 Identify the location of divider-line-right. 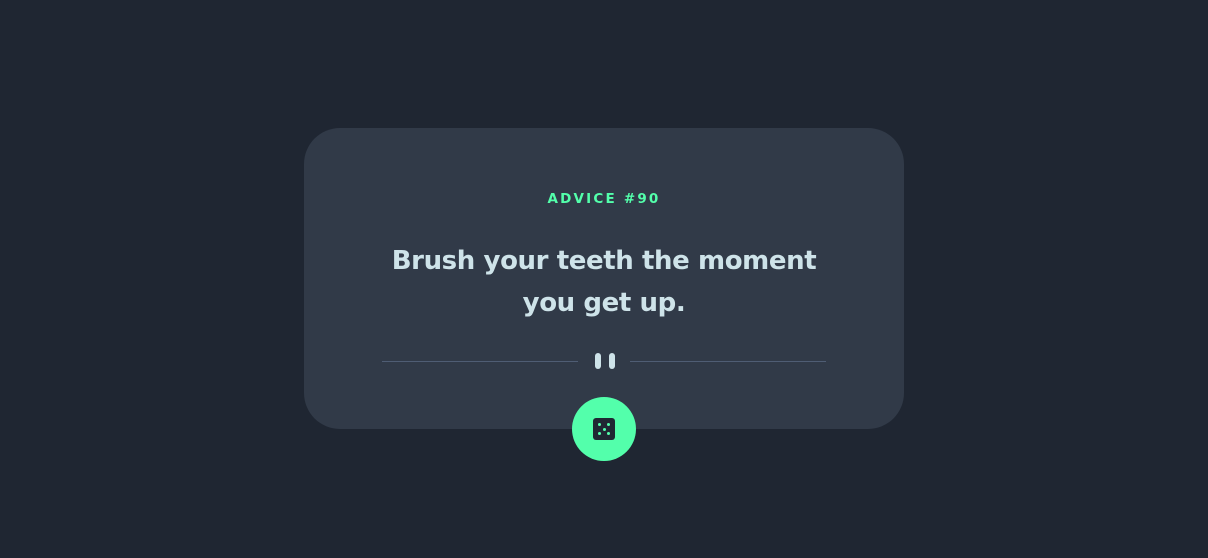
(728, 361).